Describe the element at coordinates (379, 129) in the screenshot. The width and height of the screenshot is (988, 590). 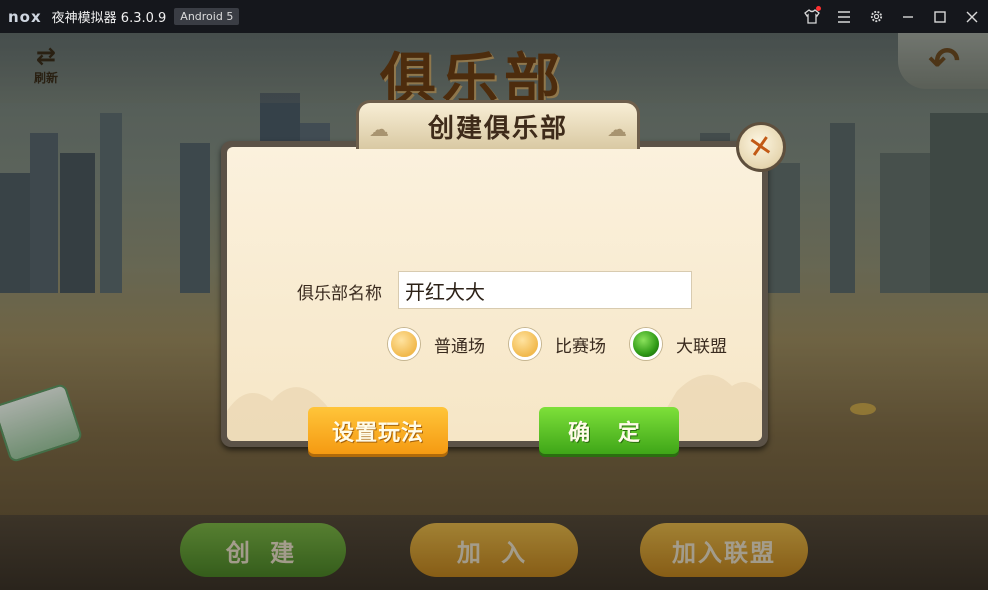
I see `cloud-left-icon: ☁` at that location.